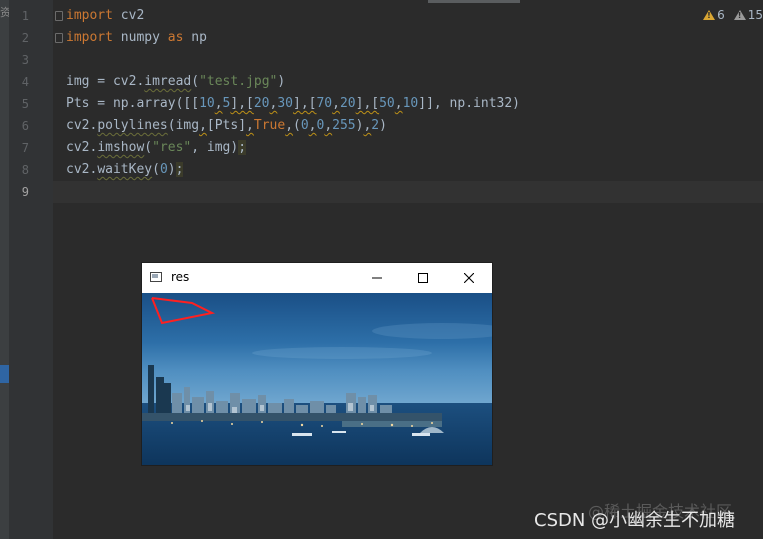 The height and width of the screenshot is (539, 763). Describe the element at coordinates (375, 125) in the screenshot. I see `number-literal: 2` at that location.